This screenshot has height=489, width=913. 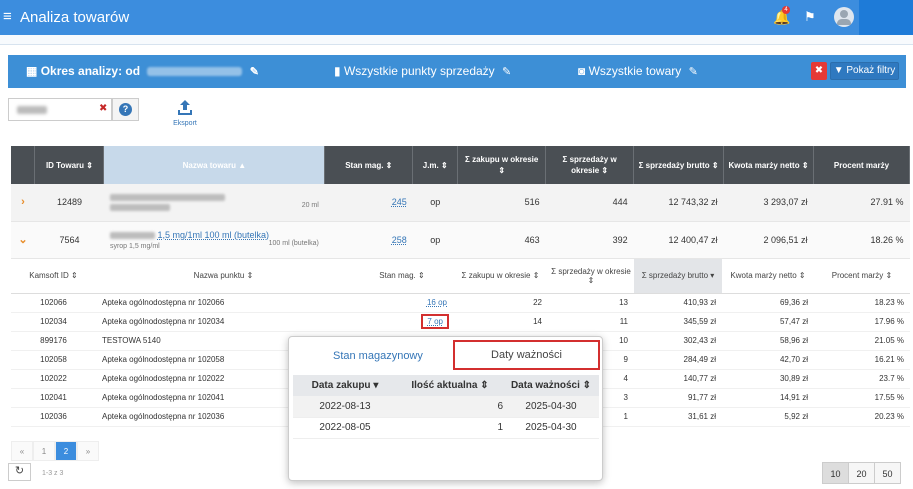 What do you see at coordinates (861, 240) in the screenshot?
I see `percent: 18.26 %` at bounding box center [861, 240].